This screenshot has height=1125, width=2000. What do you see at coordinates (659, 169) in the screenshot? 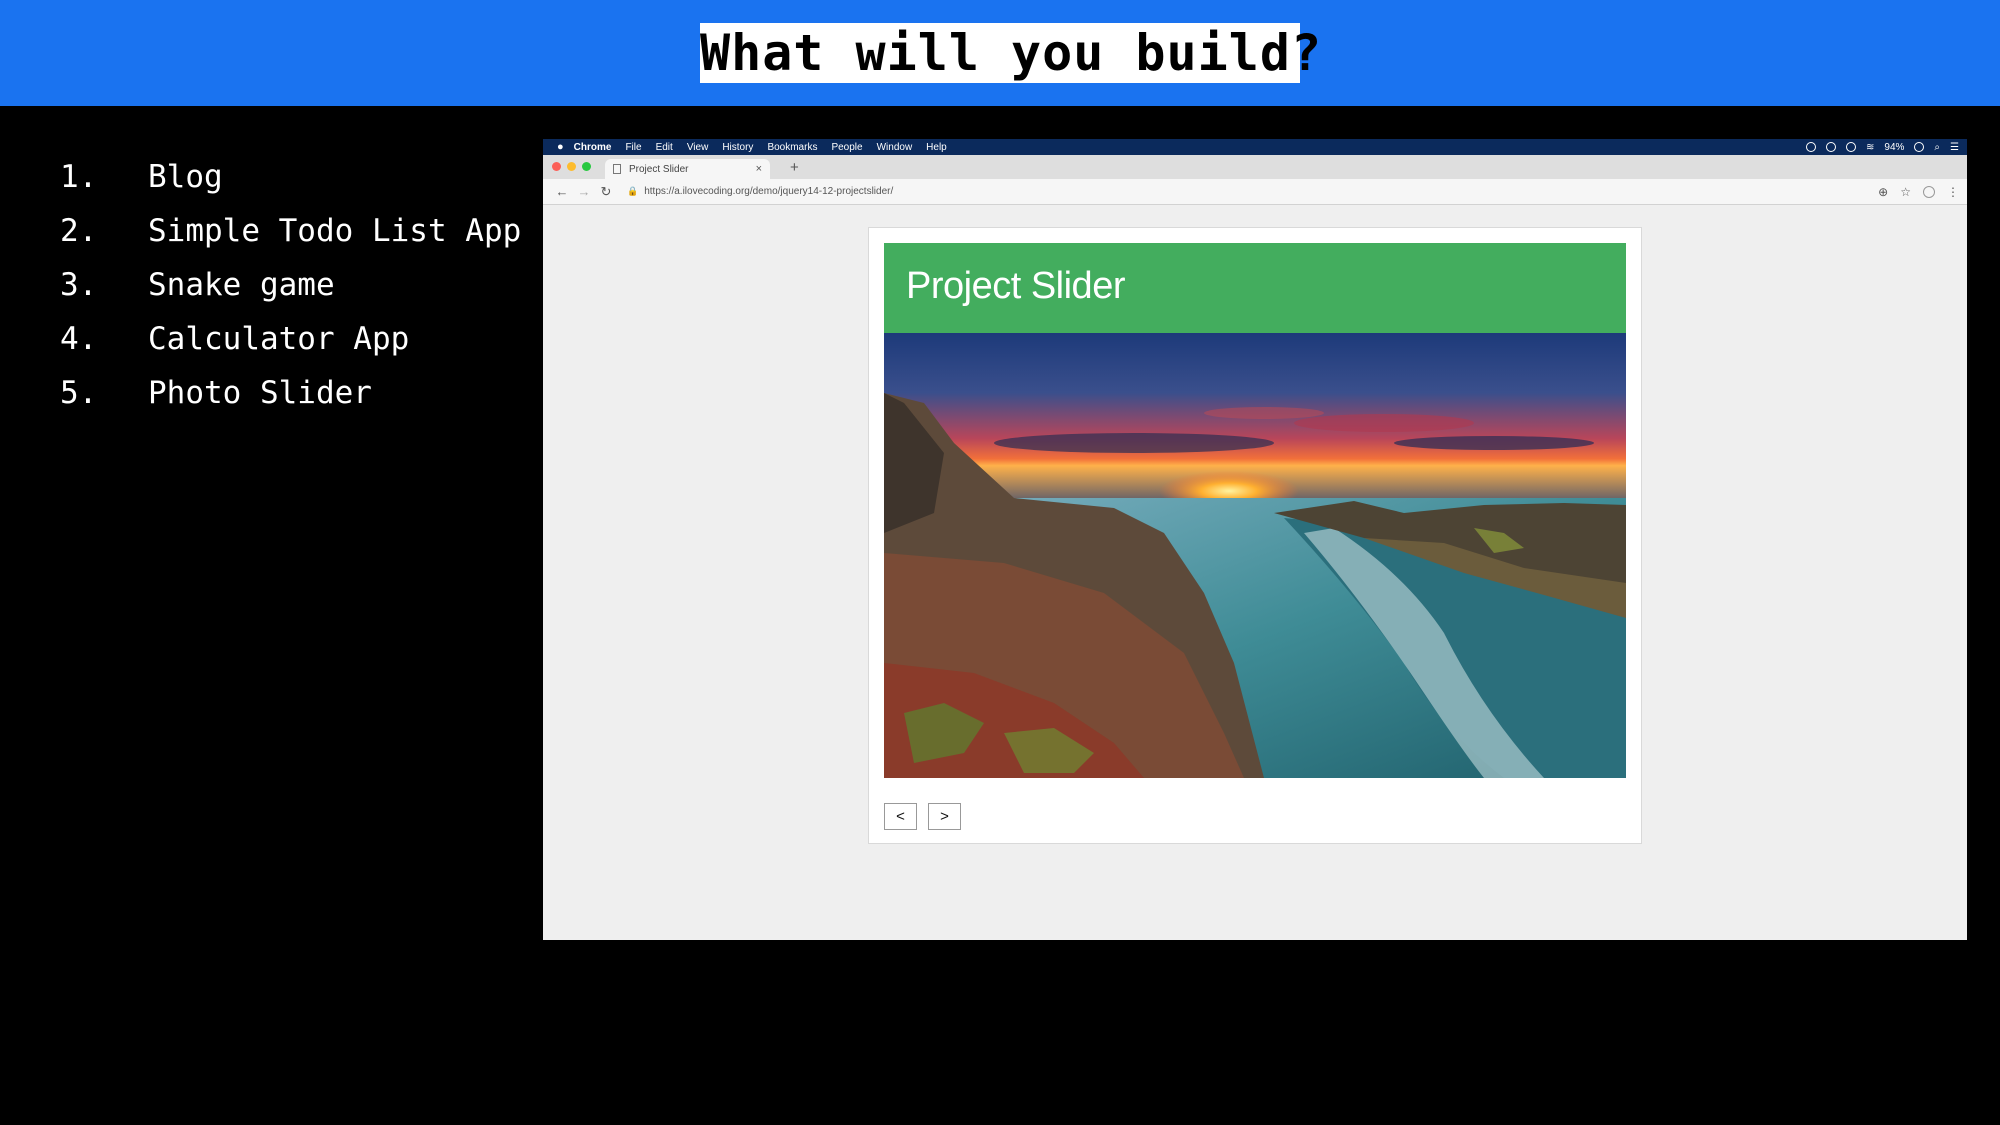
I see `tab-title: Project Slider` at bounding box center [659, 169].